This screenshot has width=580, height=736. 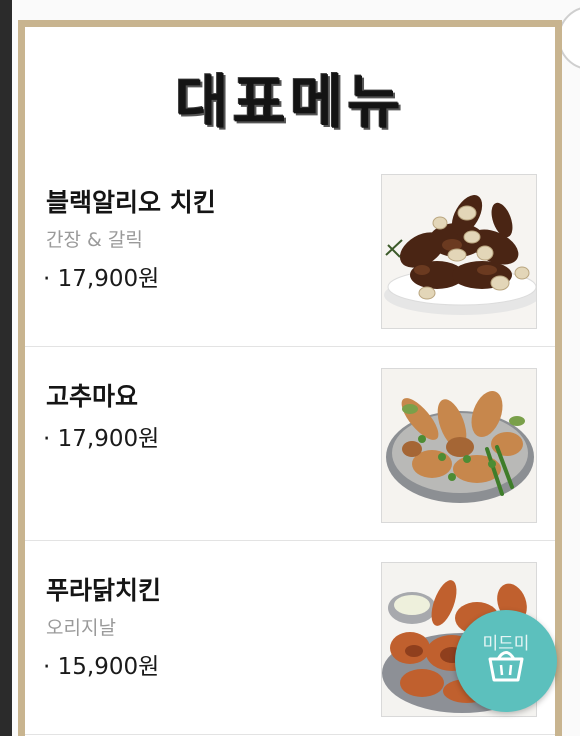 What do you see at coordinates (131, 202) in the screenshot?
I see `menu-item-name: 블랙알리오 치킨` at bounding box center [131, 202].